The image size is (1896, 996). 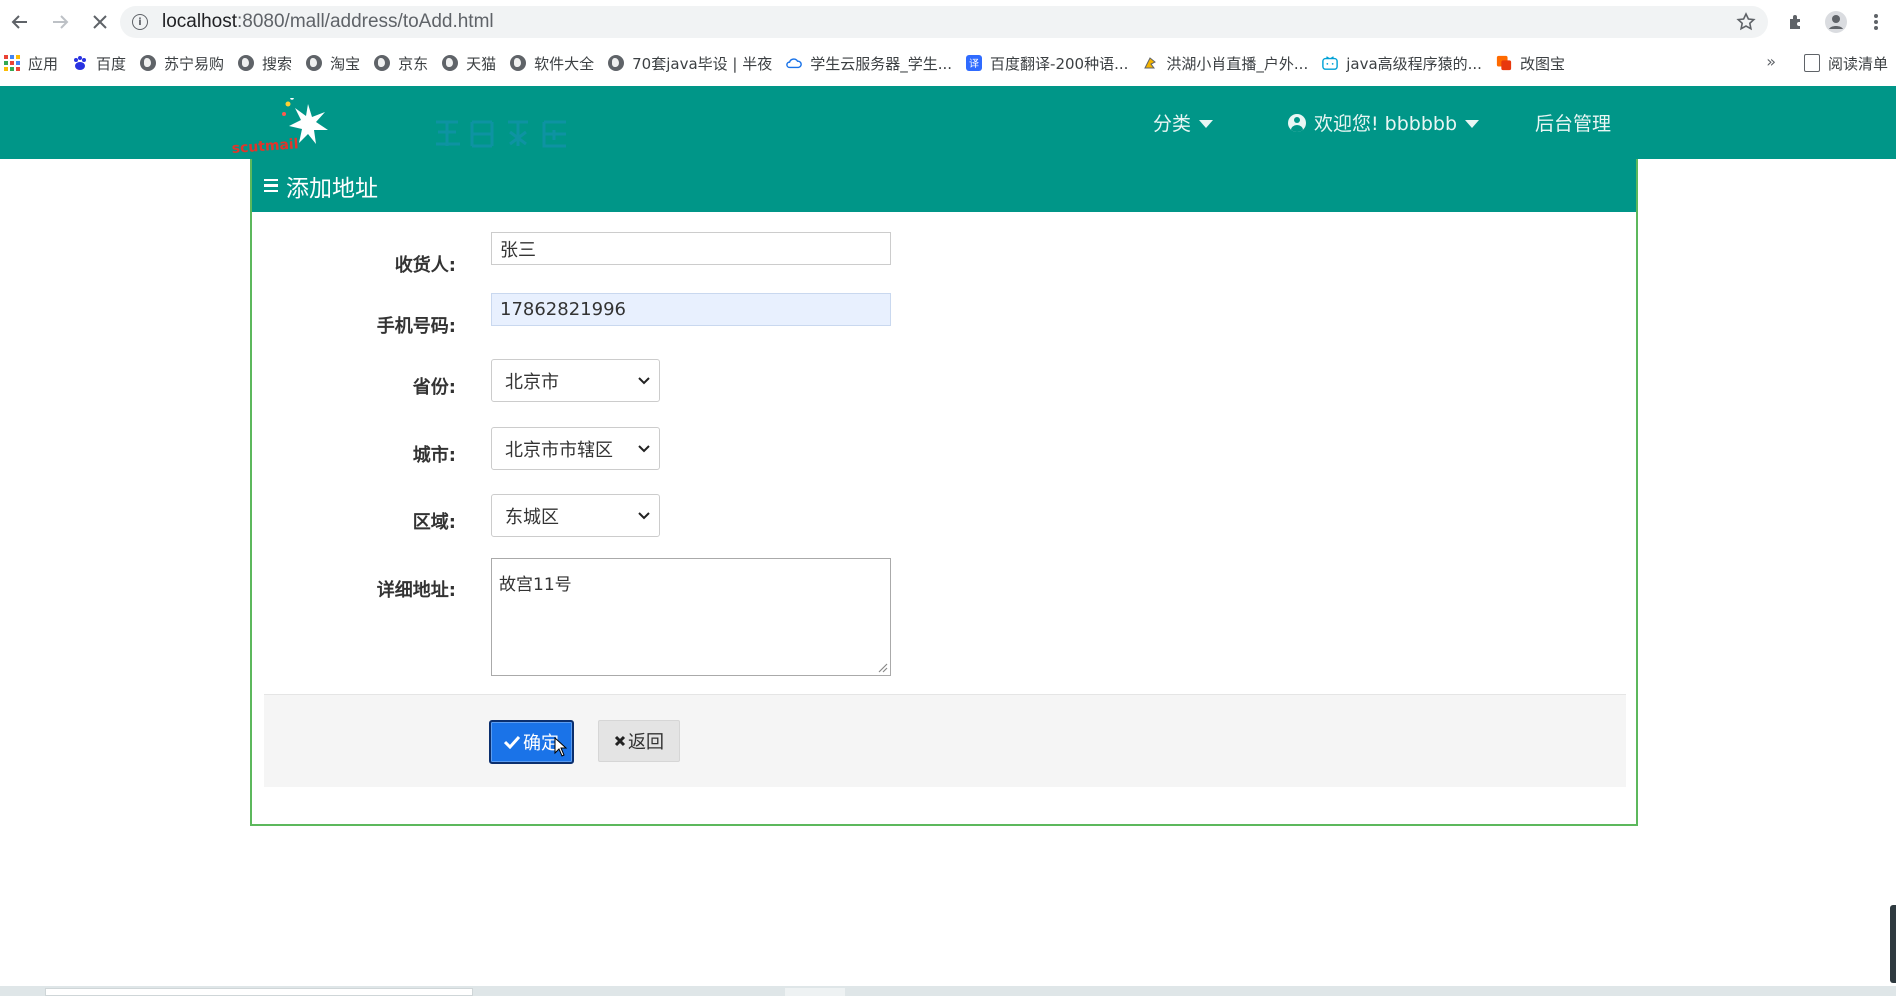 I want to click on reading-list: 阅读清单, so click(x=1845, y=63).